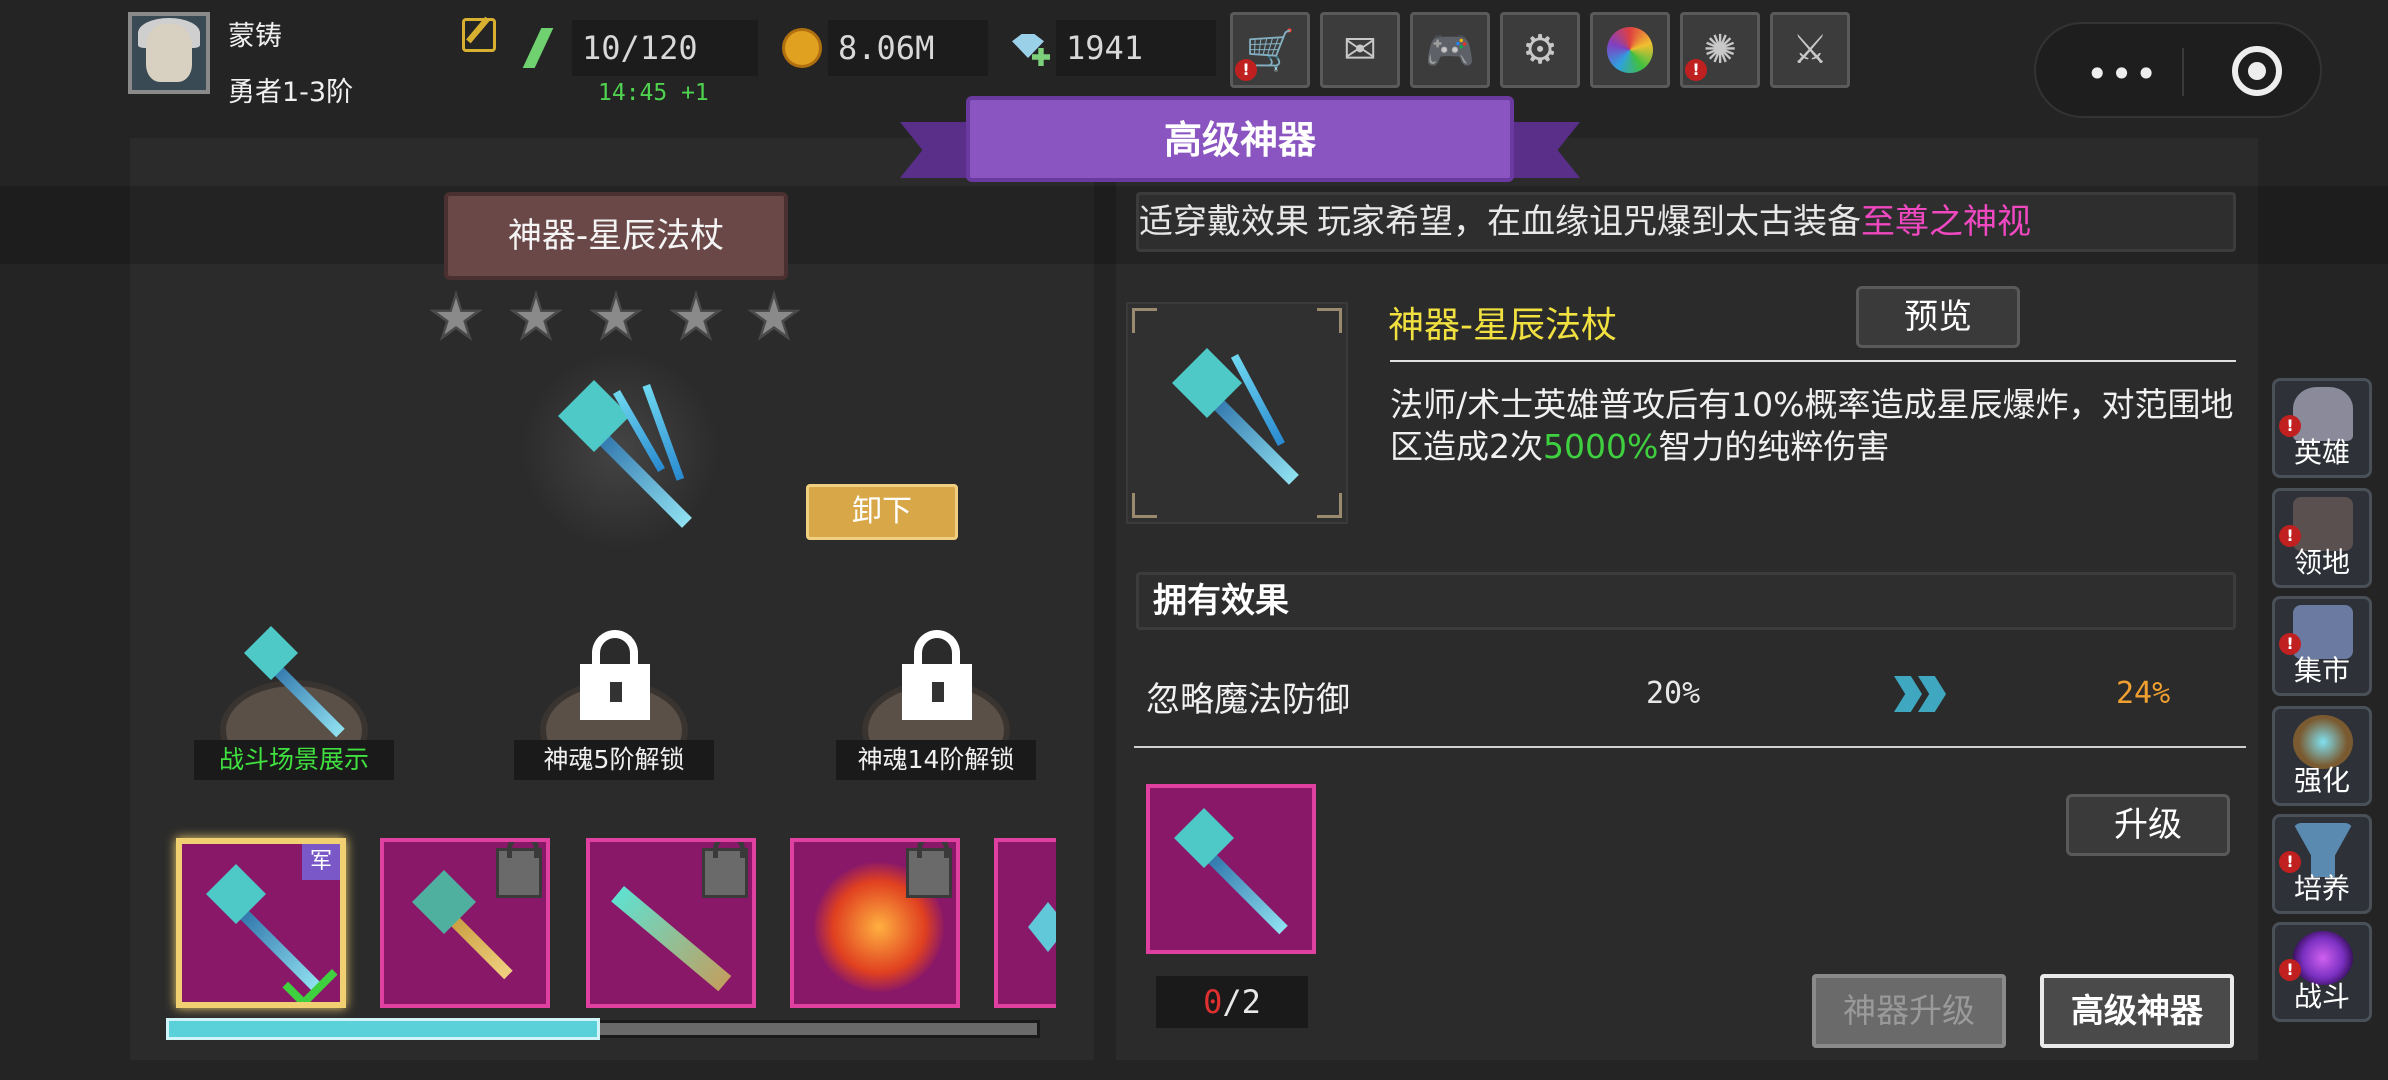 Image resolution: width=2388 pixels, height=1080 pixels. I want to click on battle-button: ⚔, so click(1810, 50).